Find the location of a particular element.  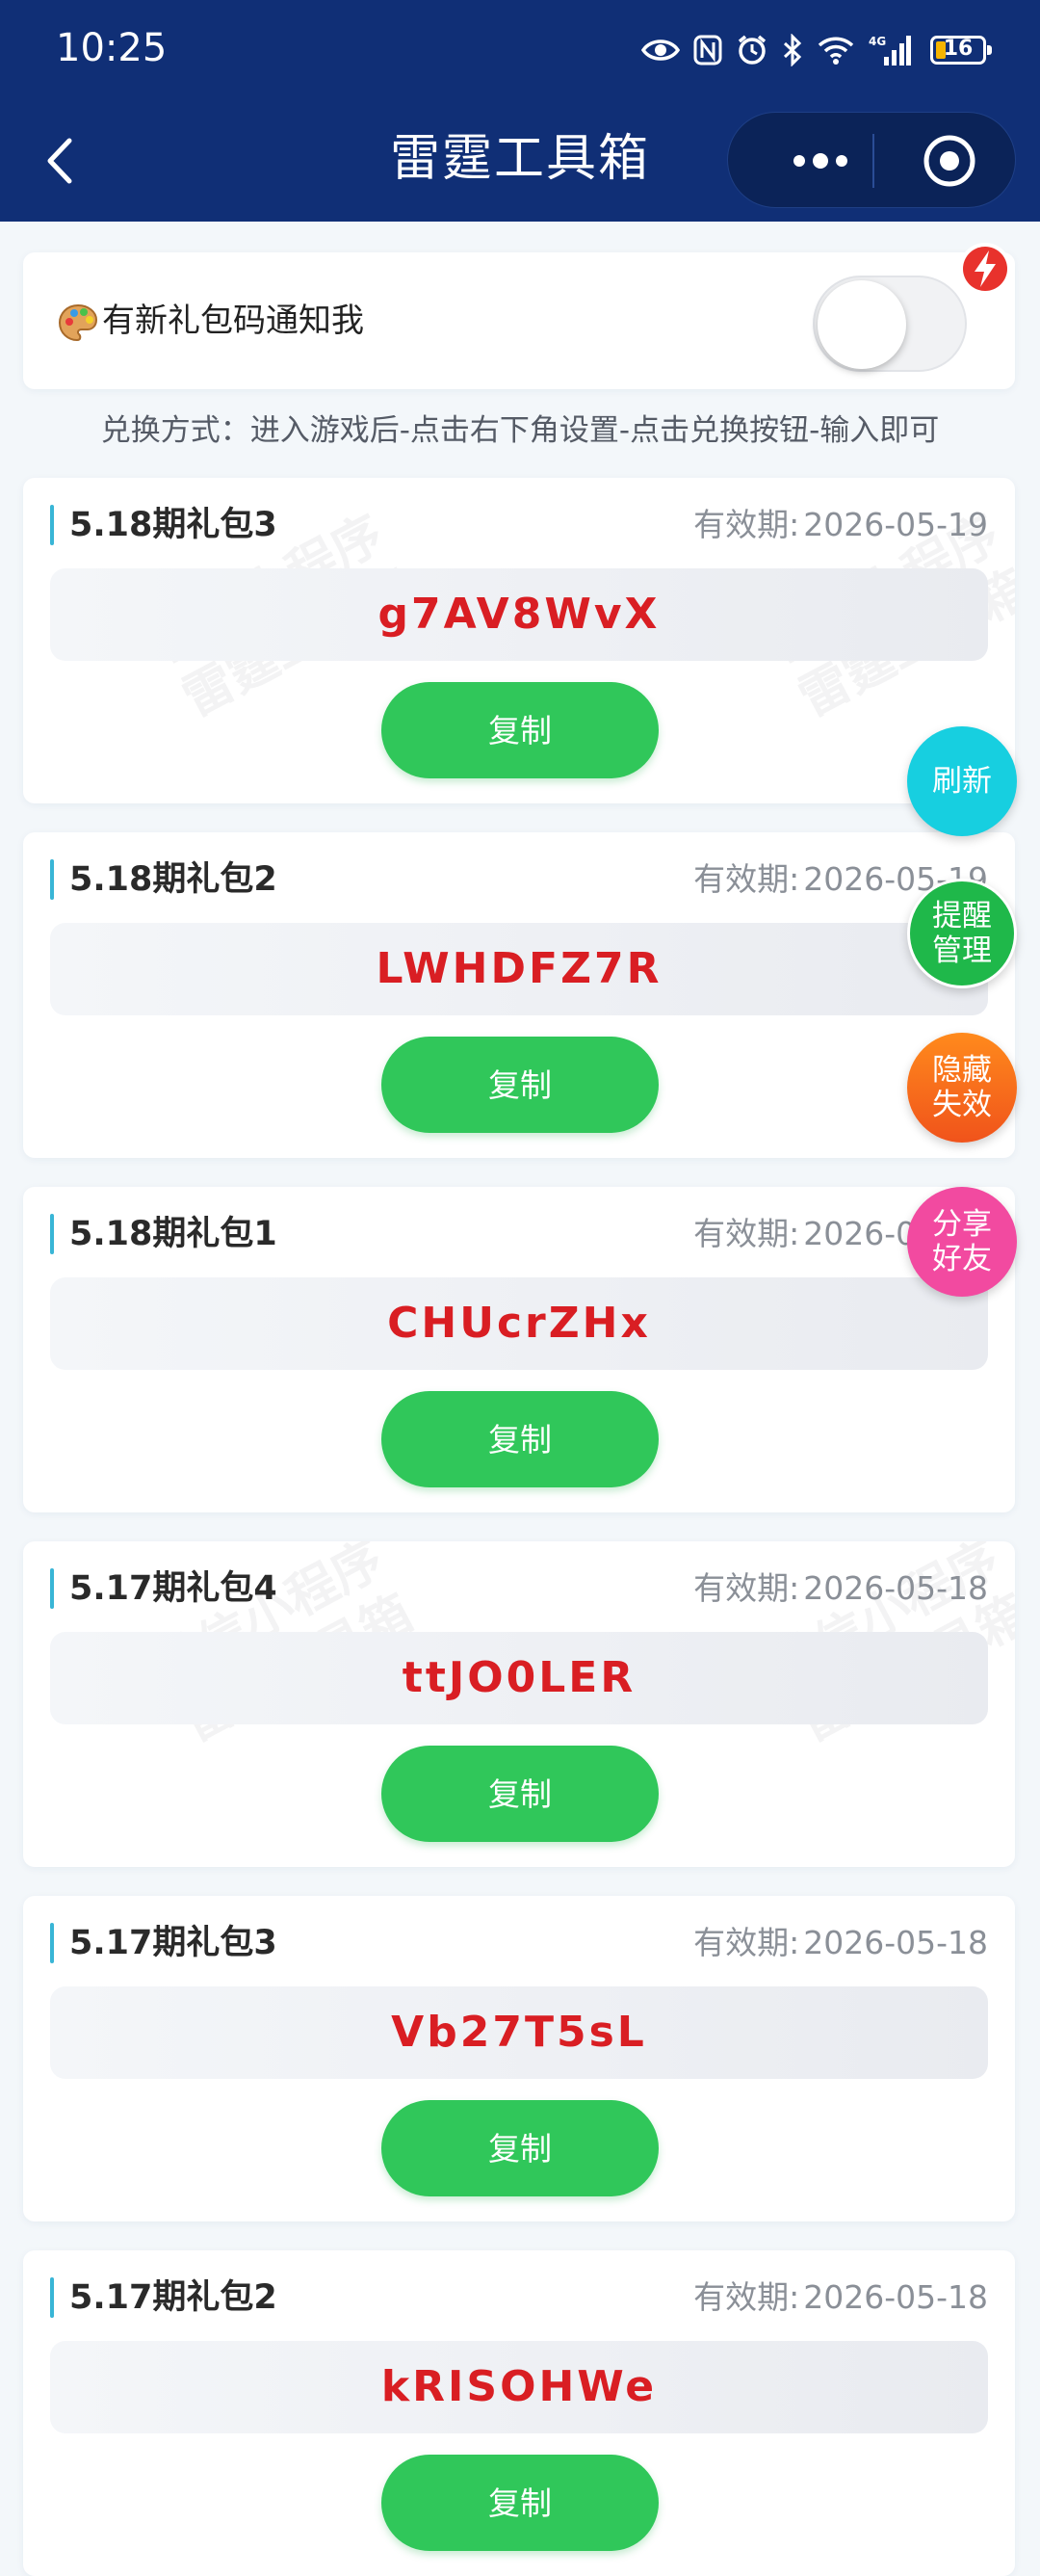

hide-label-1: 隐藏 is located at coordinates (962, 1071).